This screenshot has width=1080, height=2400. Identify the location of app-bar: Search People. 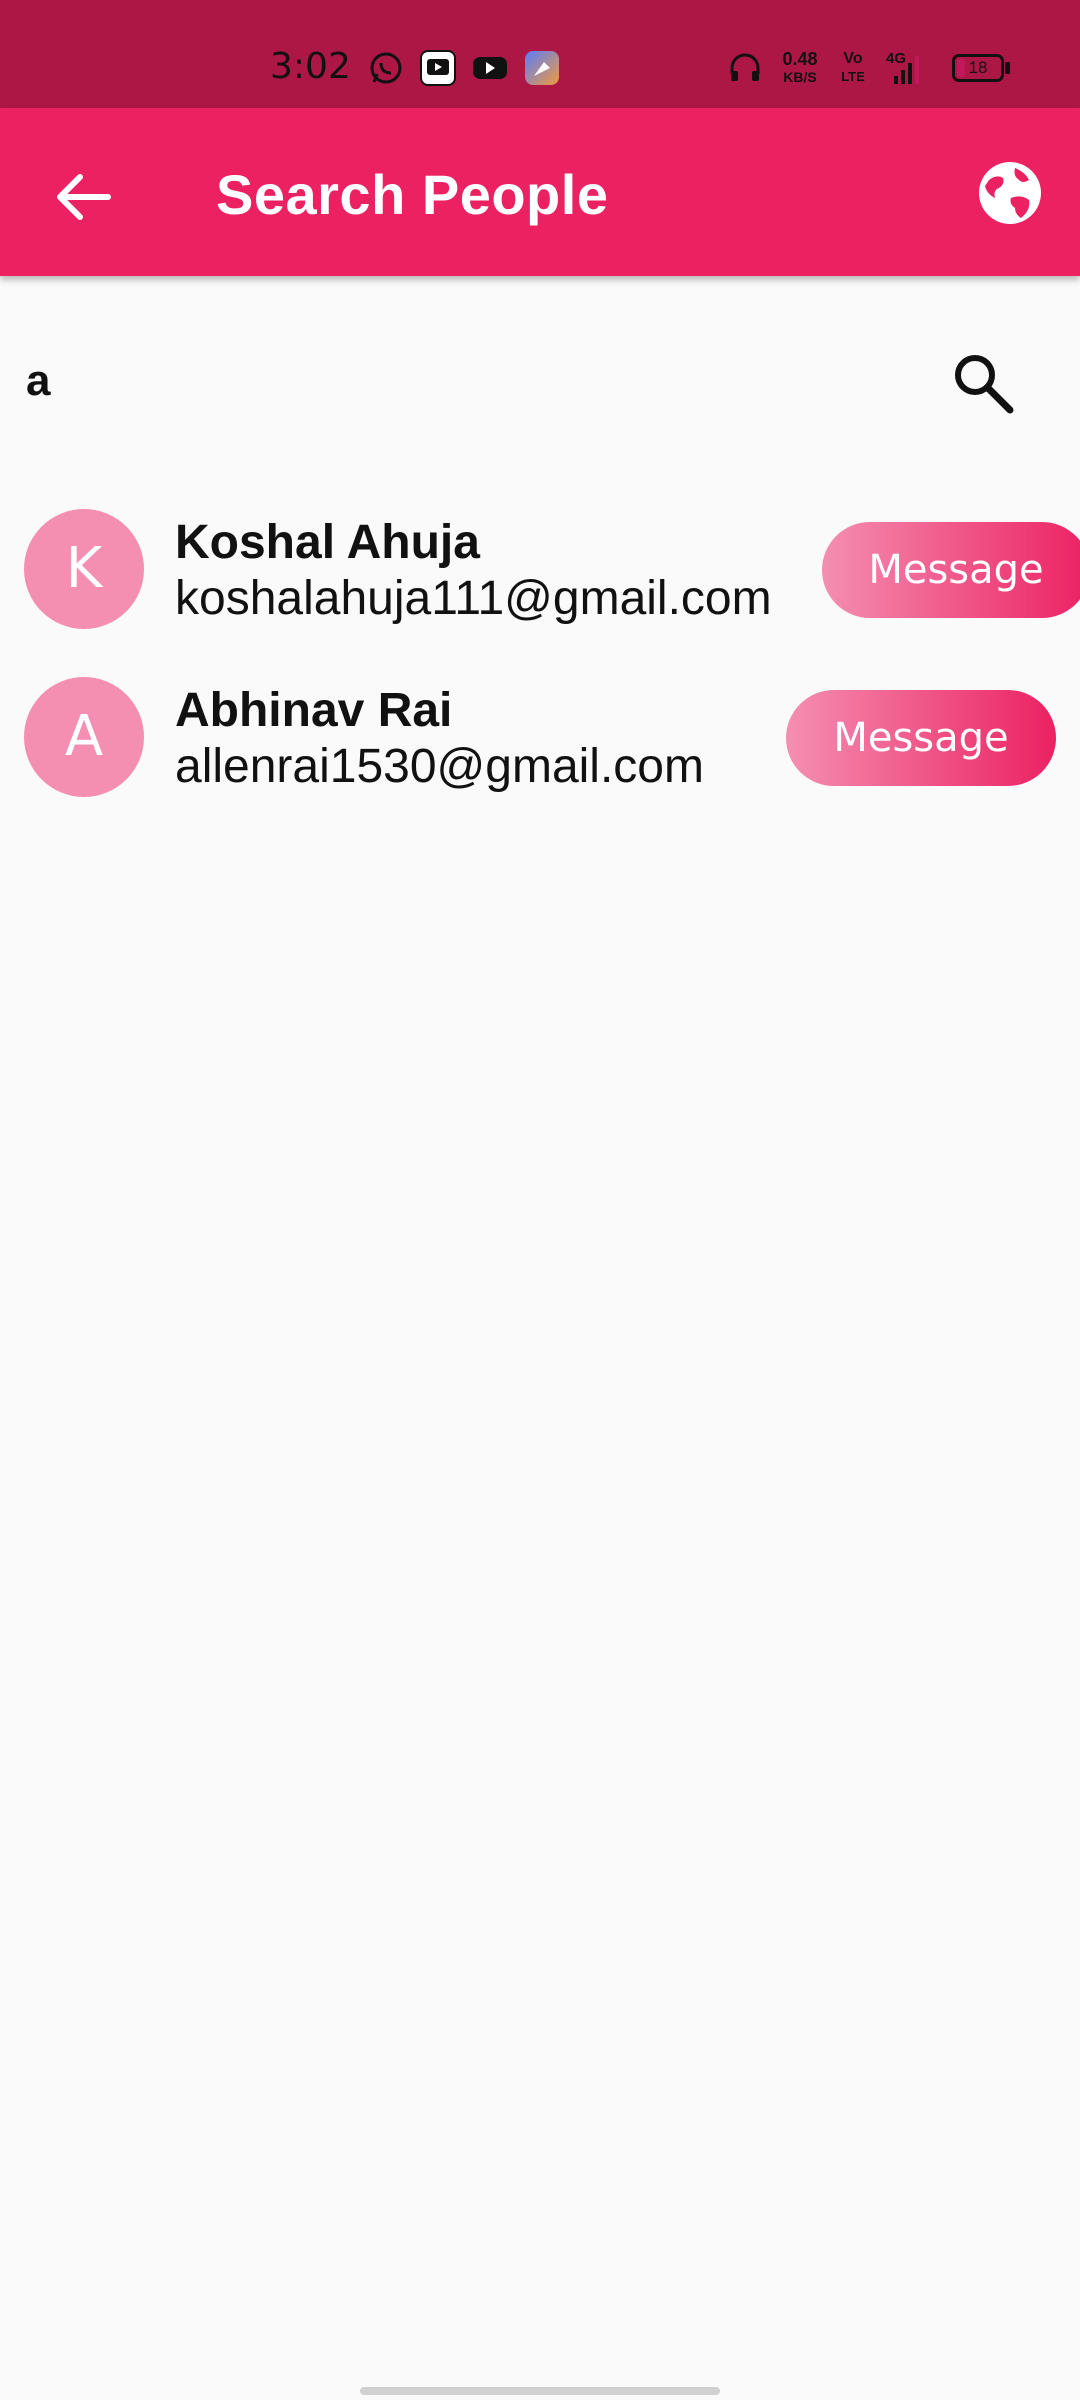
(540, 192).